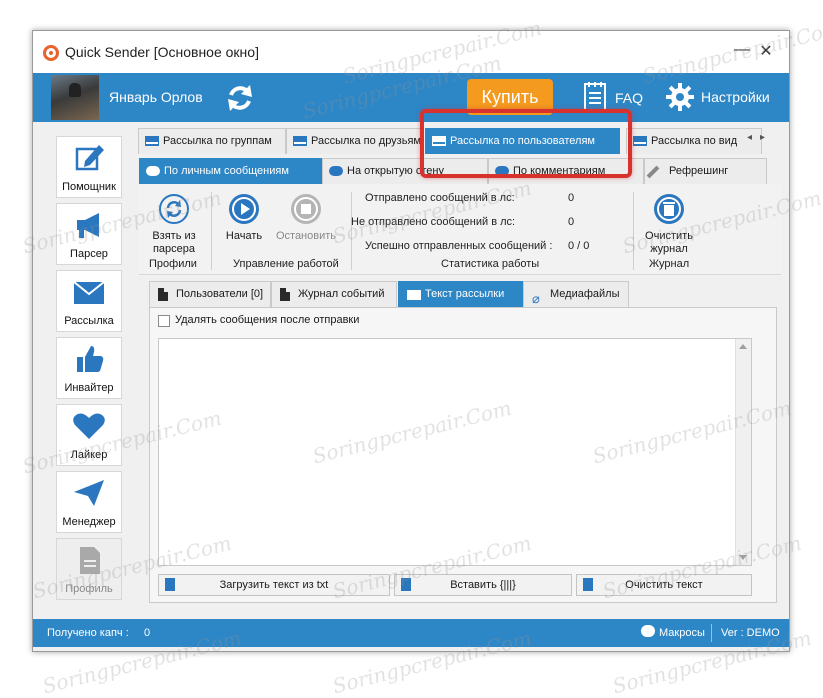  I want to click on insert-label: Вставить {|||}, so click(483, 585).